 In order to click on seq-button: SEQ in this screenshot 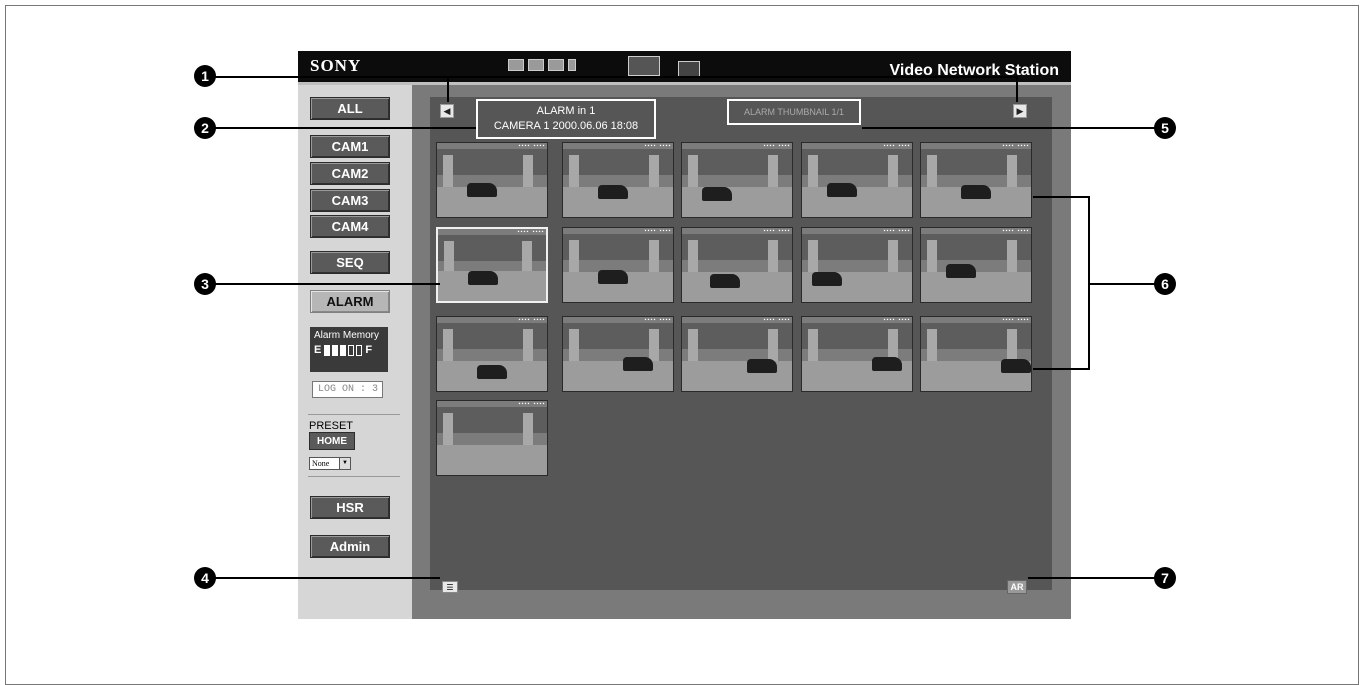, I will do `click(350, 262)`.